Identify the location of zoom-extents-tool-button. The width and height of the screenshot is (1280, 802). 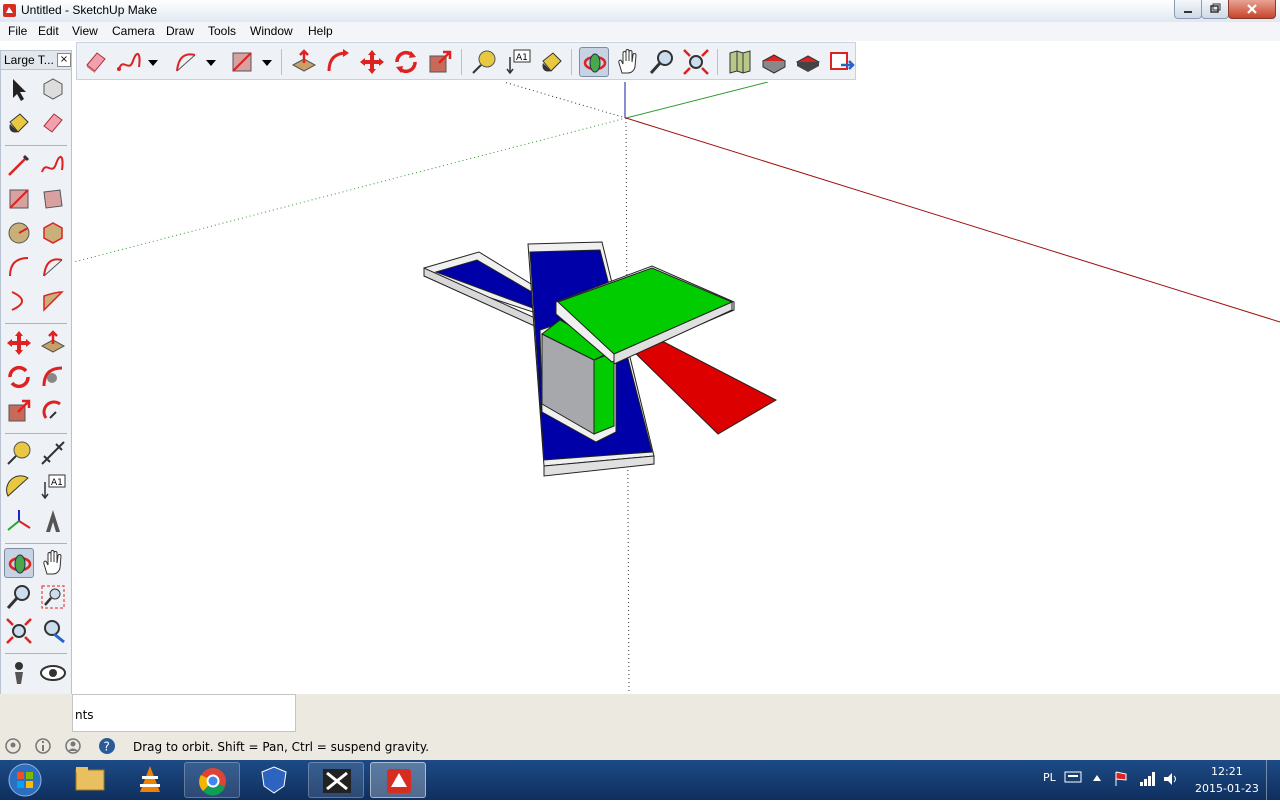
(696, 62).